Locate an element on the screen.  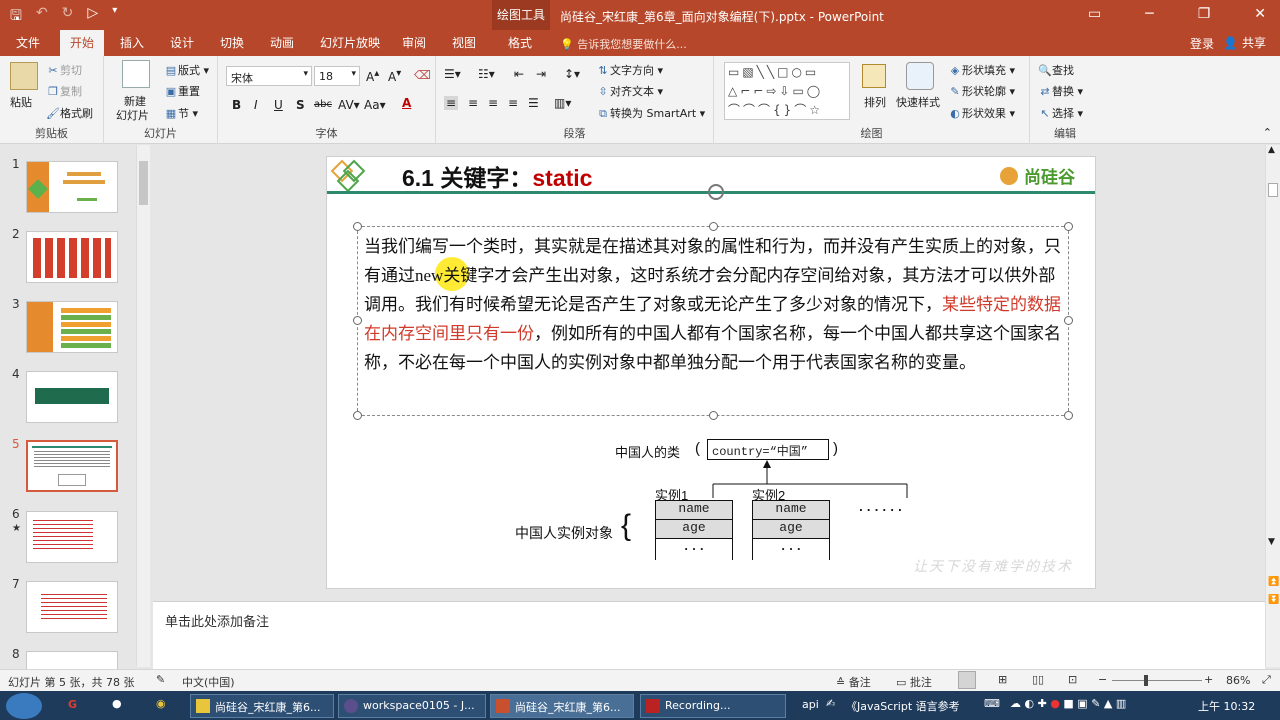
comments-toggle: ▭ 批注 is located at coordinates (914, 682).